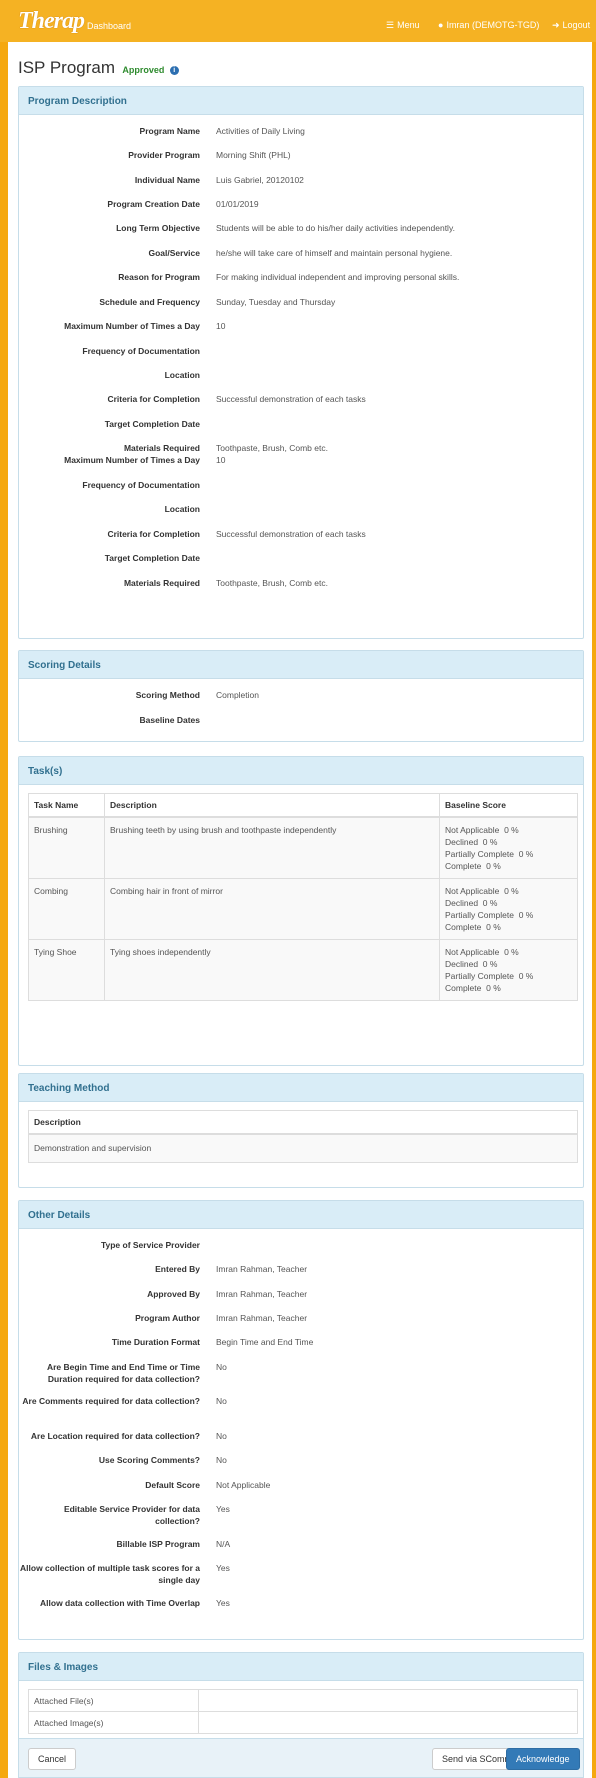  I want to click on baseline-score-line: Complete 0 %, so click(473, 988).